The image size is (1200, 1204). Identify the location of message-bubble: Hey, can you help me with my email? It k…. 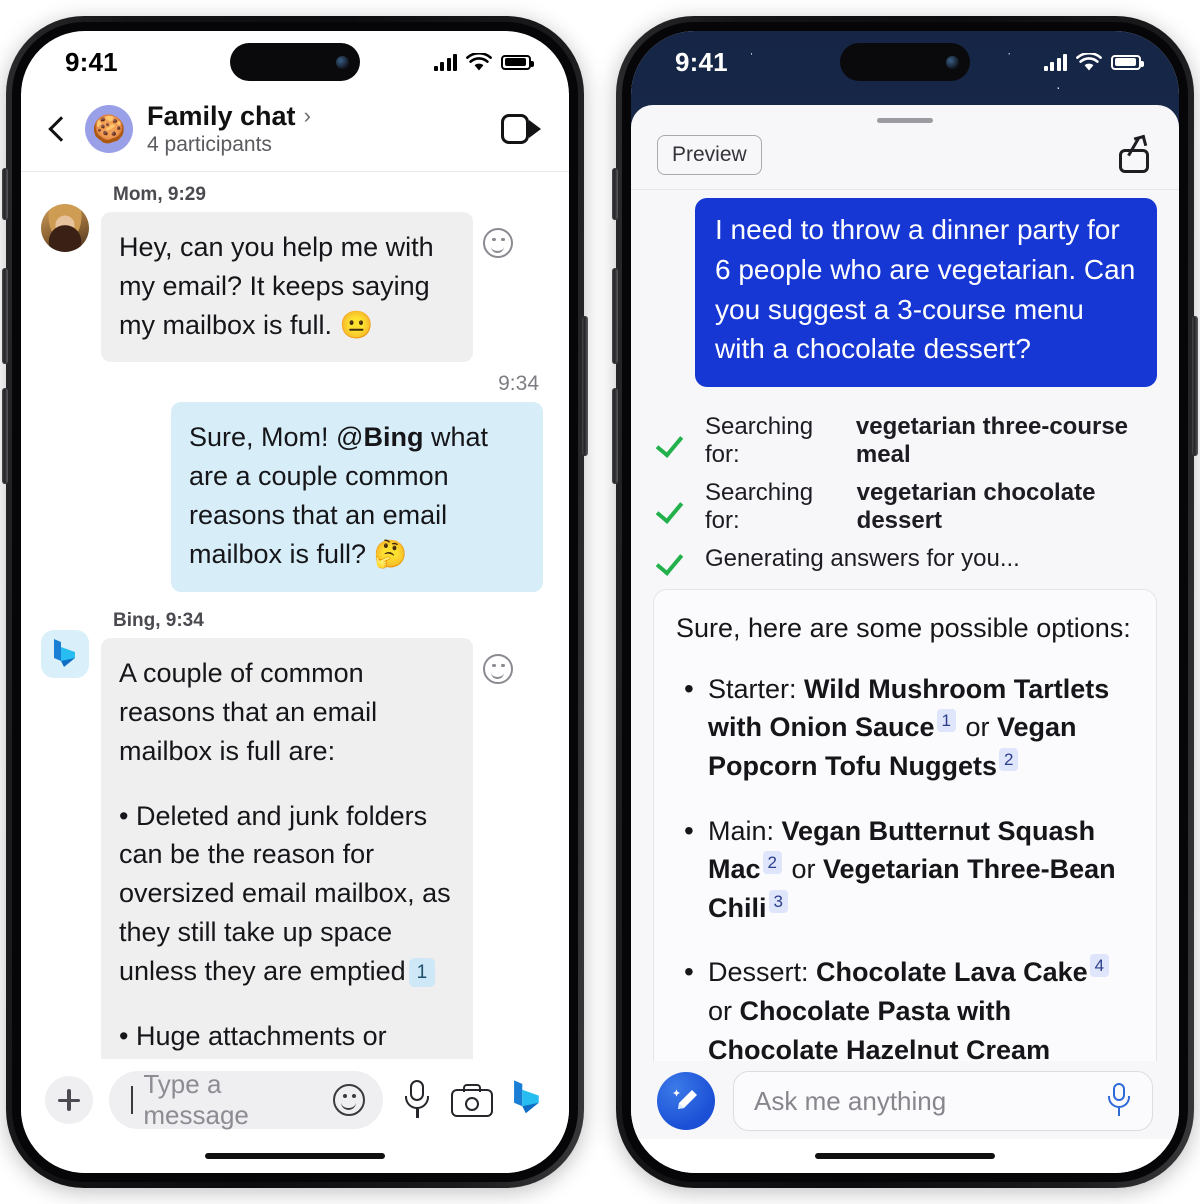
(287, 287).